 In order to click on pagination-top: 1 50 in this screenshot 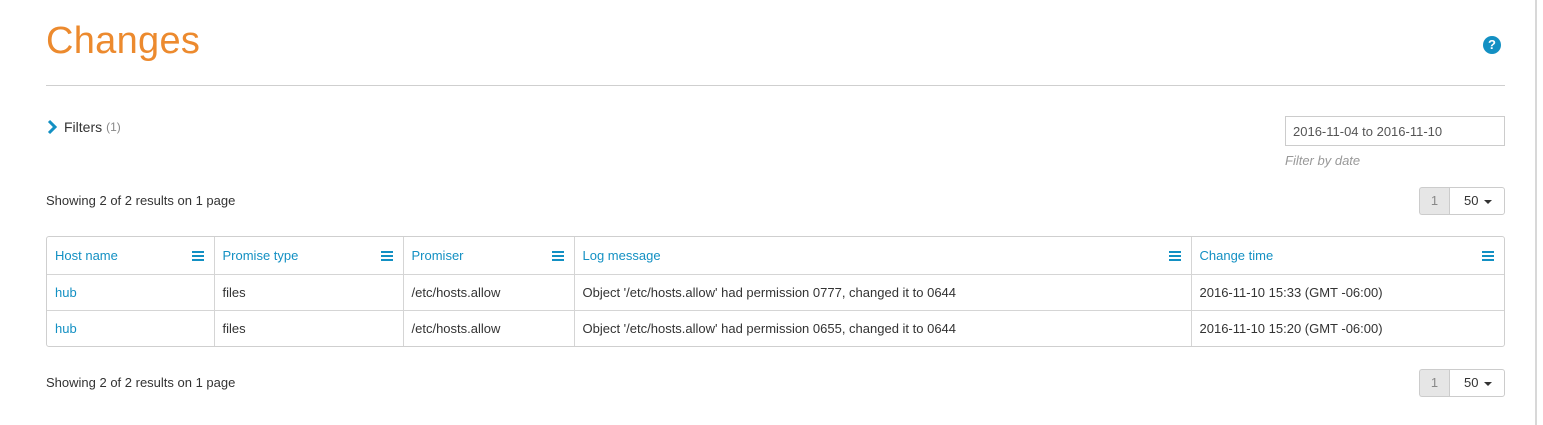, I will do `click(1462, 201)`.